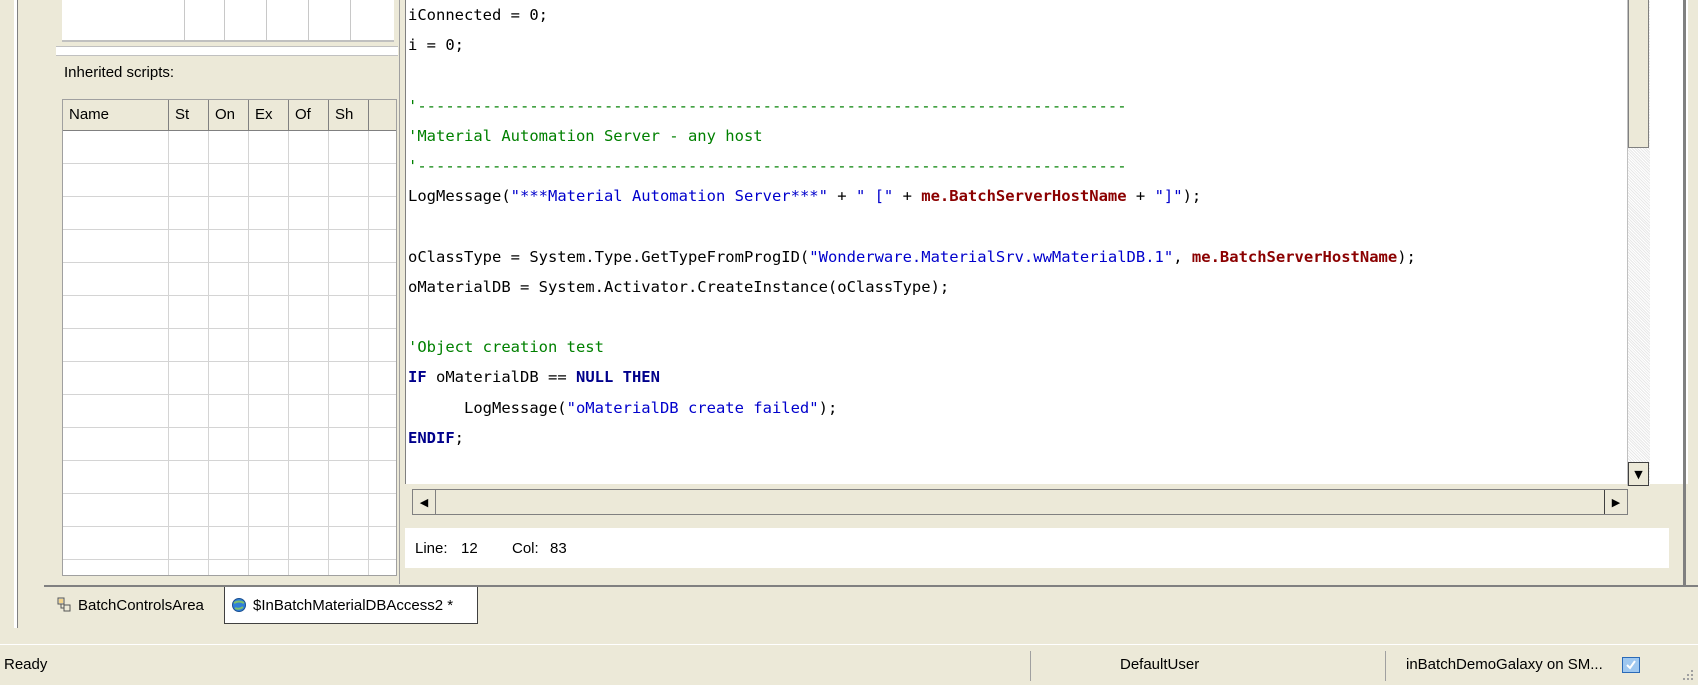 The height and width of the screenshot is (685, 1698). I want to click on arrow-left-icon: ◀, so click(424, 502).